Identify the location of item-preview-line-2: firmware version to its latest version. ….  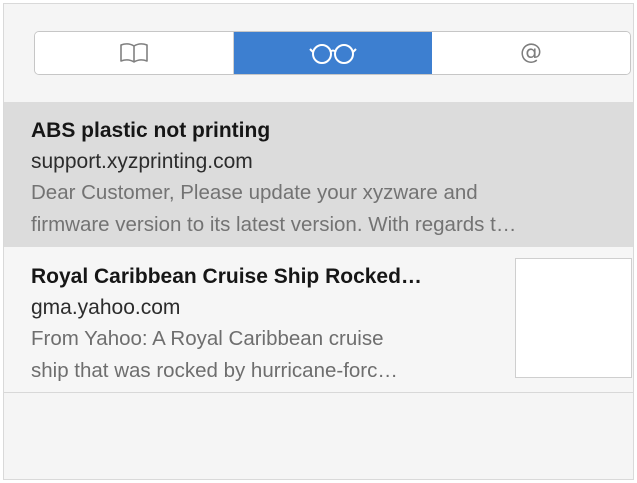
(274, 224).